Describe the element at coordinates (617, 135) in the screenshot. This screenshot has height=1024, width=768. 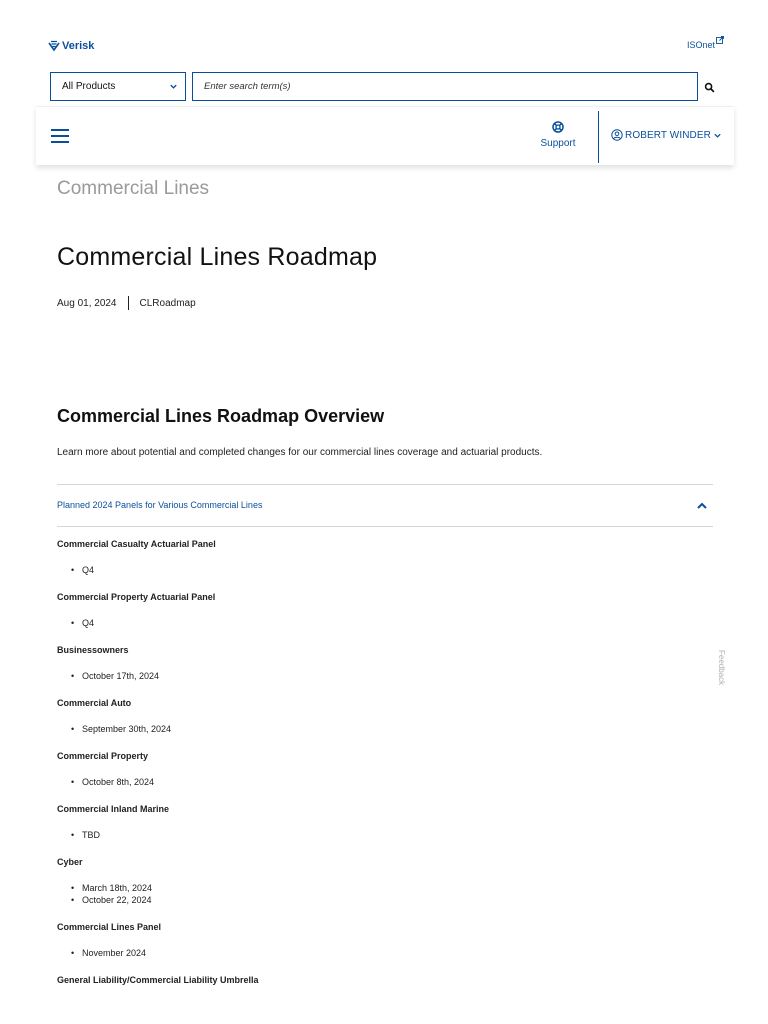
I see `user-avatar-icon` at that location.